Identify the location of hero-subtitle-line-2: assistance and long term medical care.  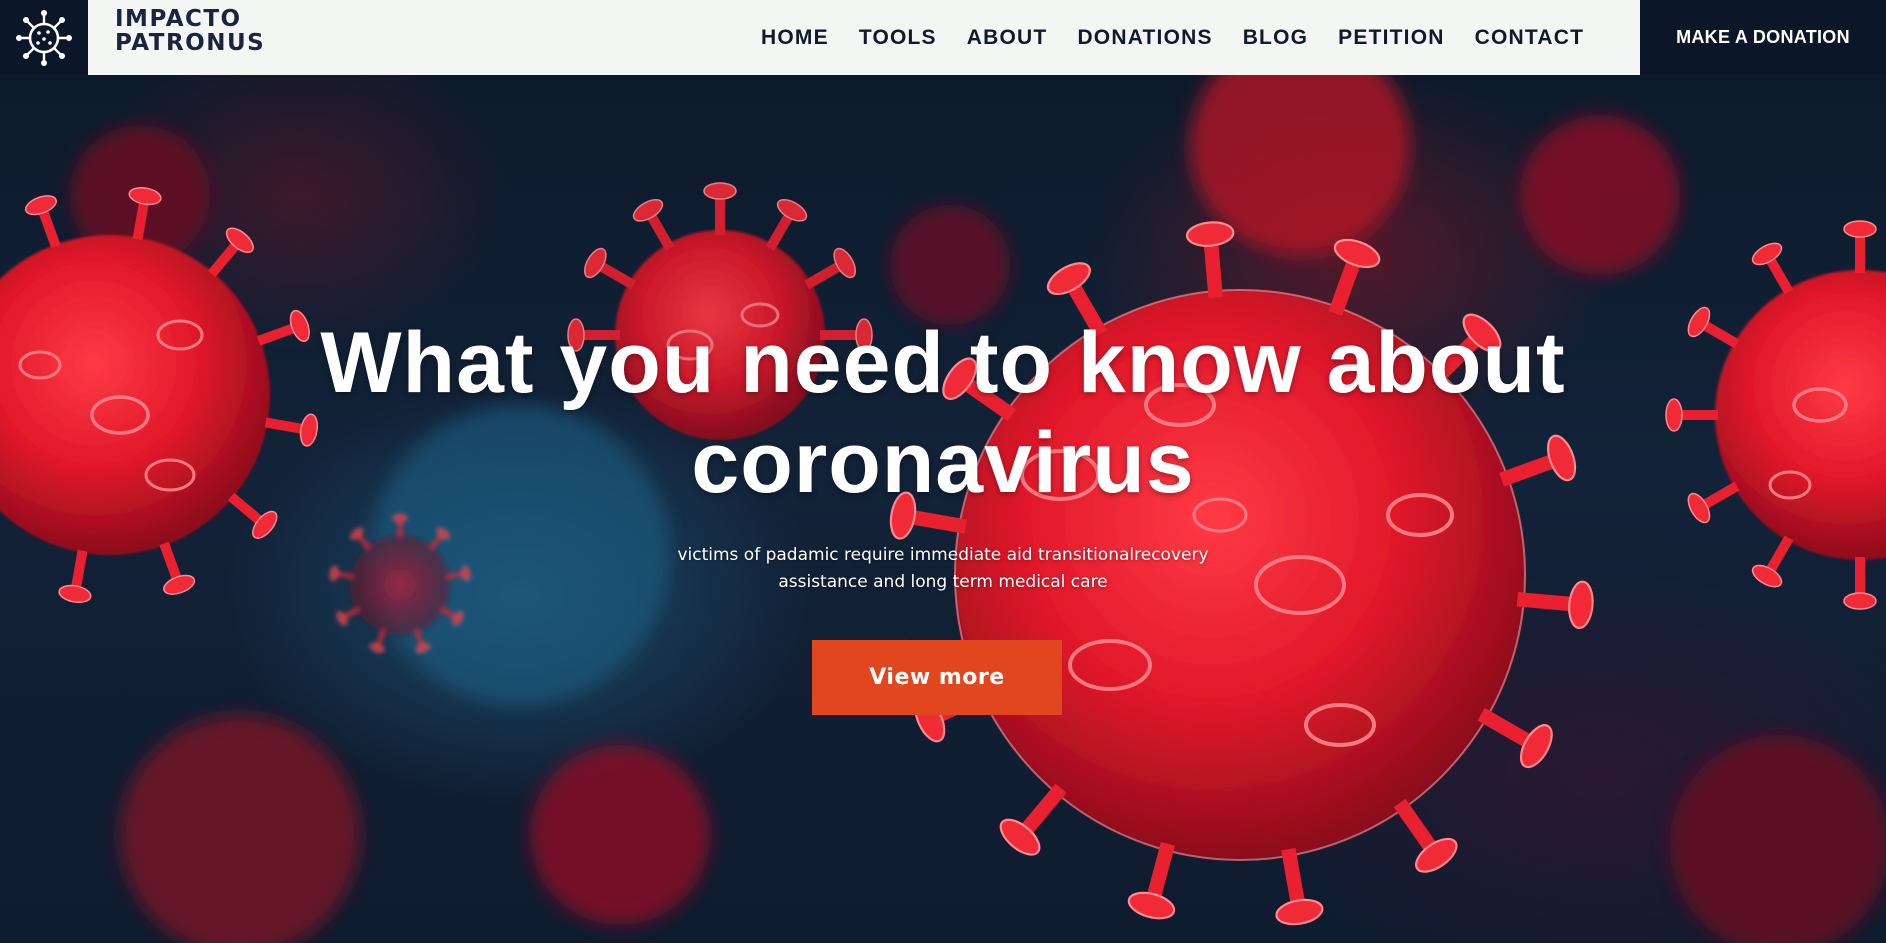
(943, 582).